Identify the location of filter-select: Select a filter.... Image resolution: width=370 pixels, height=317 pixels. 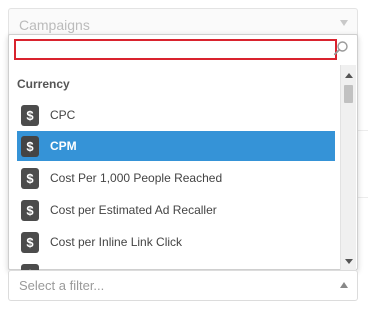
(183, 285).